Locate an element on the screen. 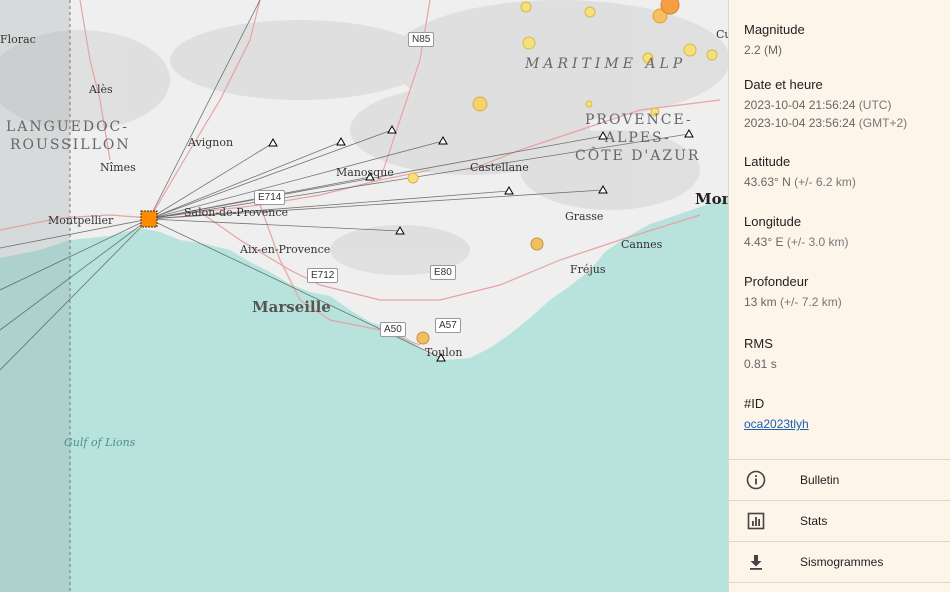 The image size is (950, 592). longitude-value: 4.43° E is located at coordinates (764, 242).